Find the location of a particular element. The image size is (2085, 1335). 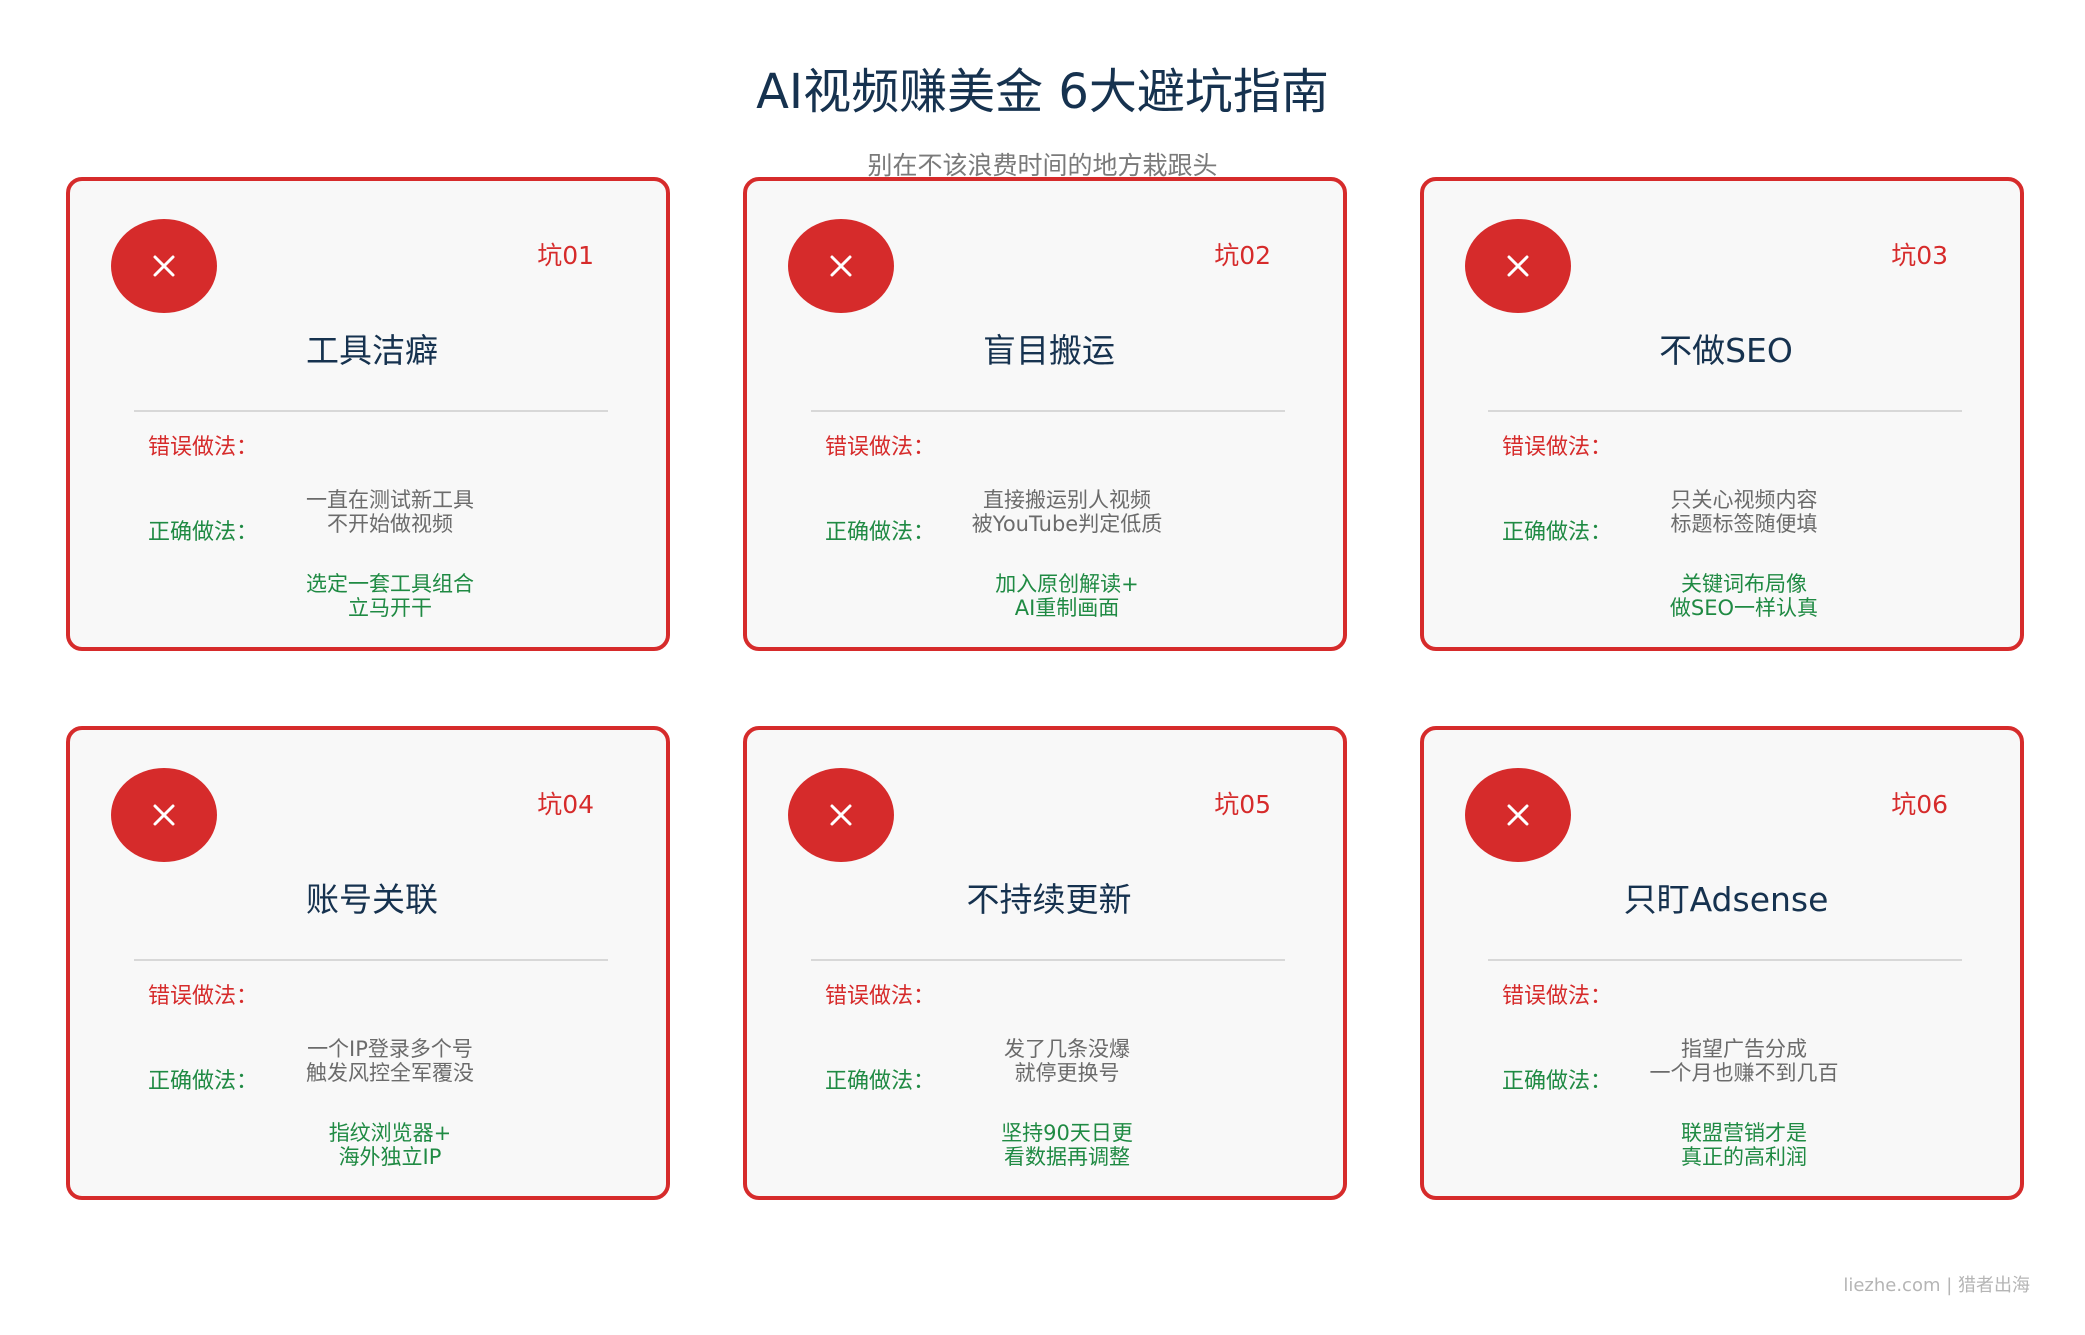

pitfall-number: 坑03 is located at coordinates (1919, 255).